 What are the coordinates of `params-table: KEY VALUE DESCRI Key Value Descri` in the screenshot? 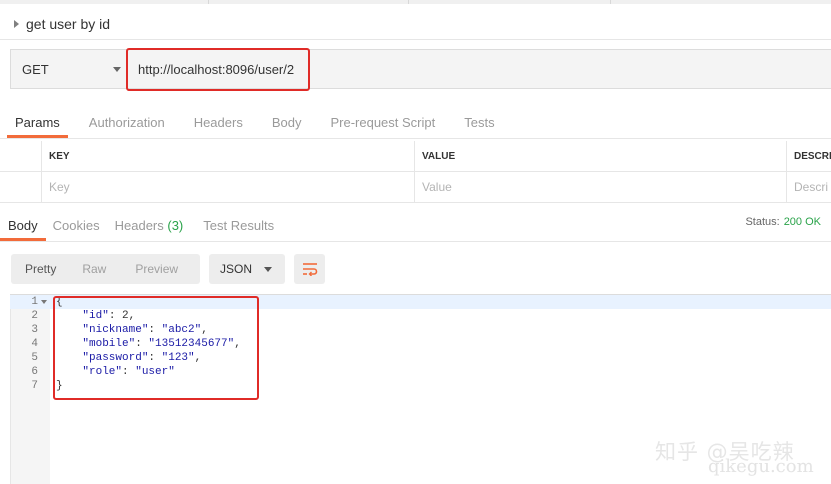 It's located at (415, 172).